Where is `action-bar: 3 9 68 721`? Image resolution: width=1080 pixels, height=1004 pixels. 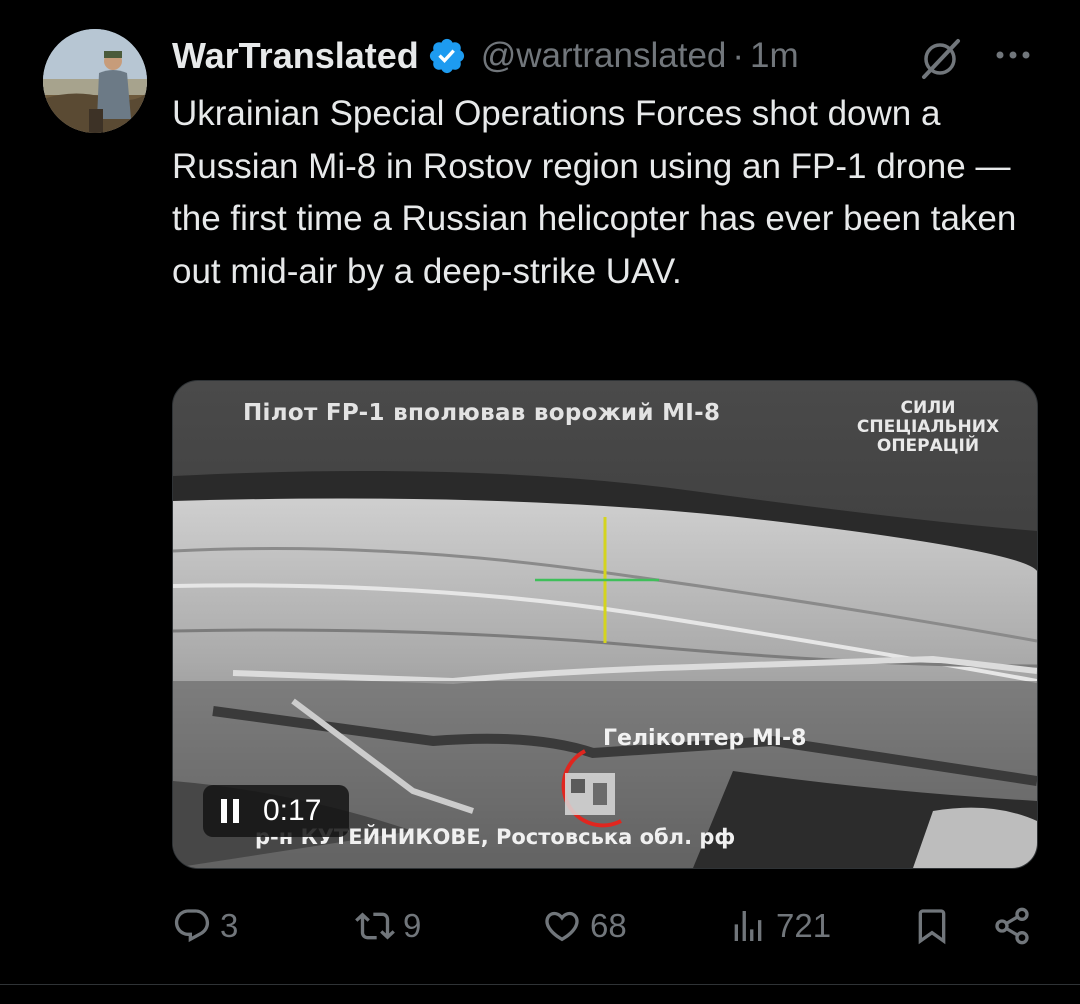 action-bar: 3 9 68 721 is located at coordinates (540, 926).